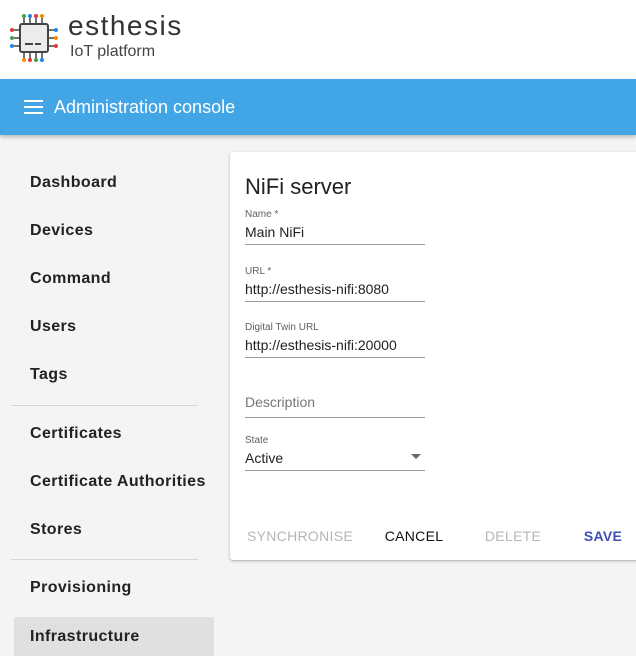  What do you see at coordinates (125, 25) in the screenshot?
I see `brand-name: esthesis` at bounding box center [125, 25].